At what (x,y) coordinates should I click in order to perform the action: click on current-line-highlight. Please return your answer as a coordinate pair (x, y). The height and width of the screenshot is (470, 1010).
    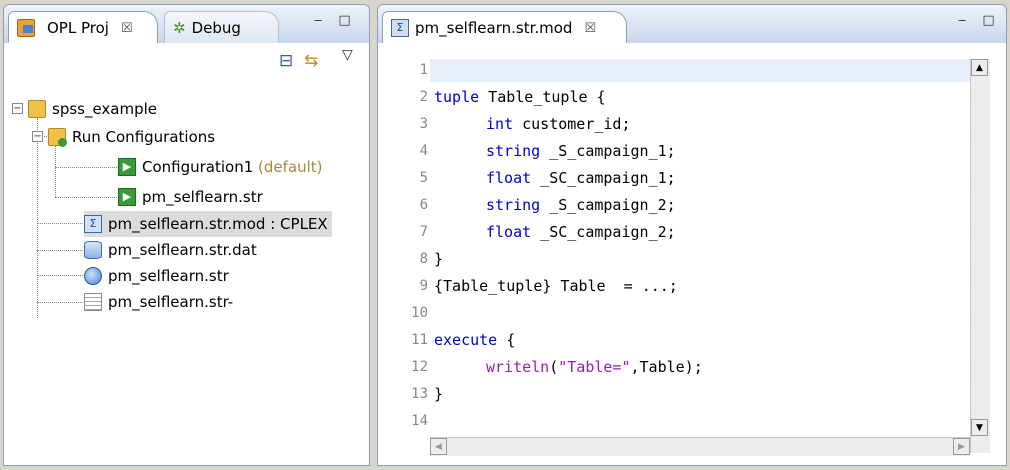
    Looking at the image, I should click on (700, 70).